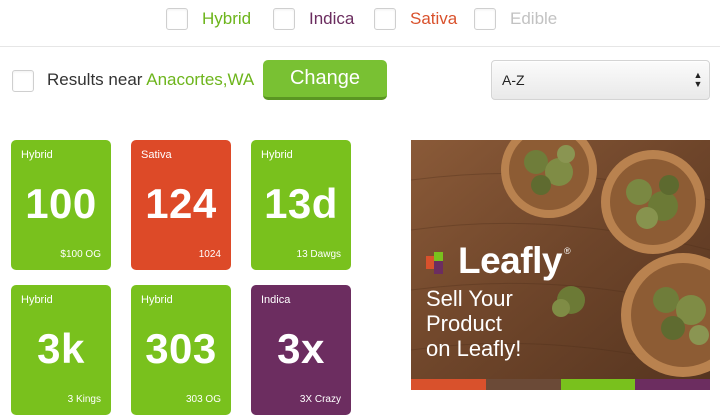 This screenshot has height=420, width=720. What do you see at coordinates (84, 399) in the screenshot?
I see `strain-name: 3 Kings` at bounding box center [84, 399].